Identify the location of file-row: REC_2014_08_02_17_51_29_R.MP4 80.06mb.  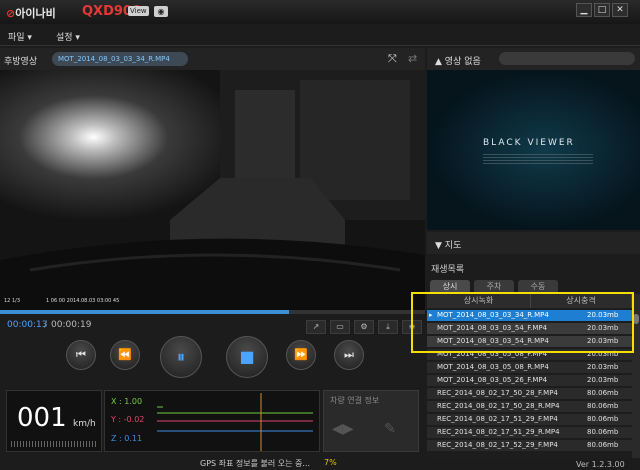
(529, 432).